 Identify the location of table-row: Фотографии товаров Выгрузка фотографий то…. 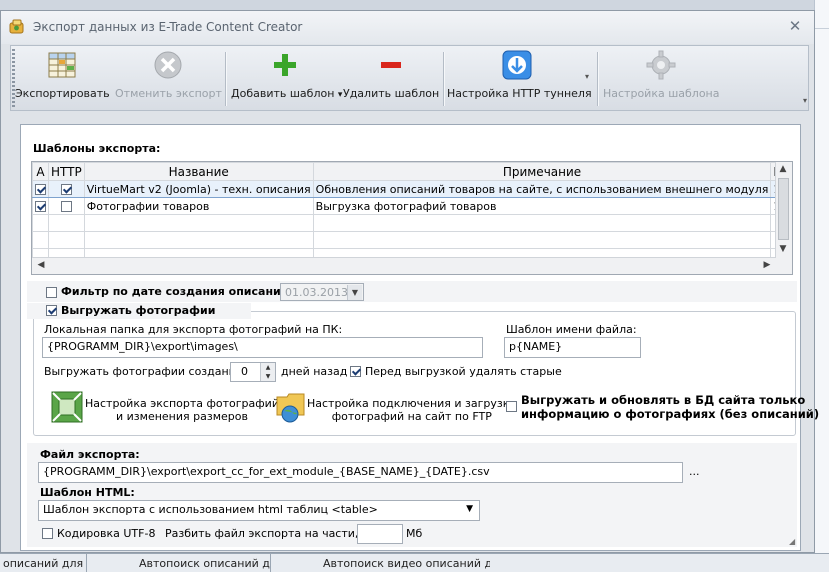
(412, 206).